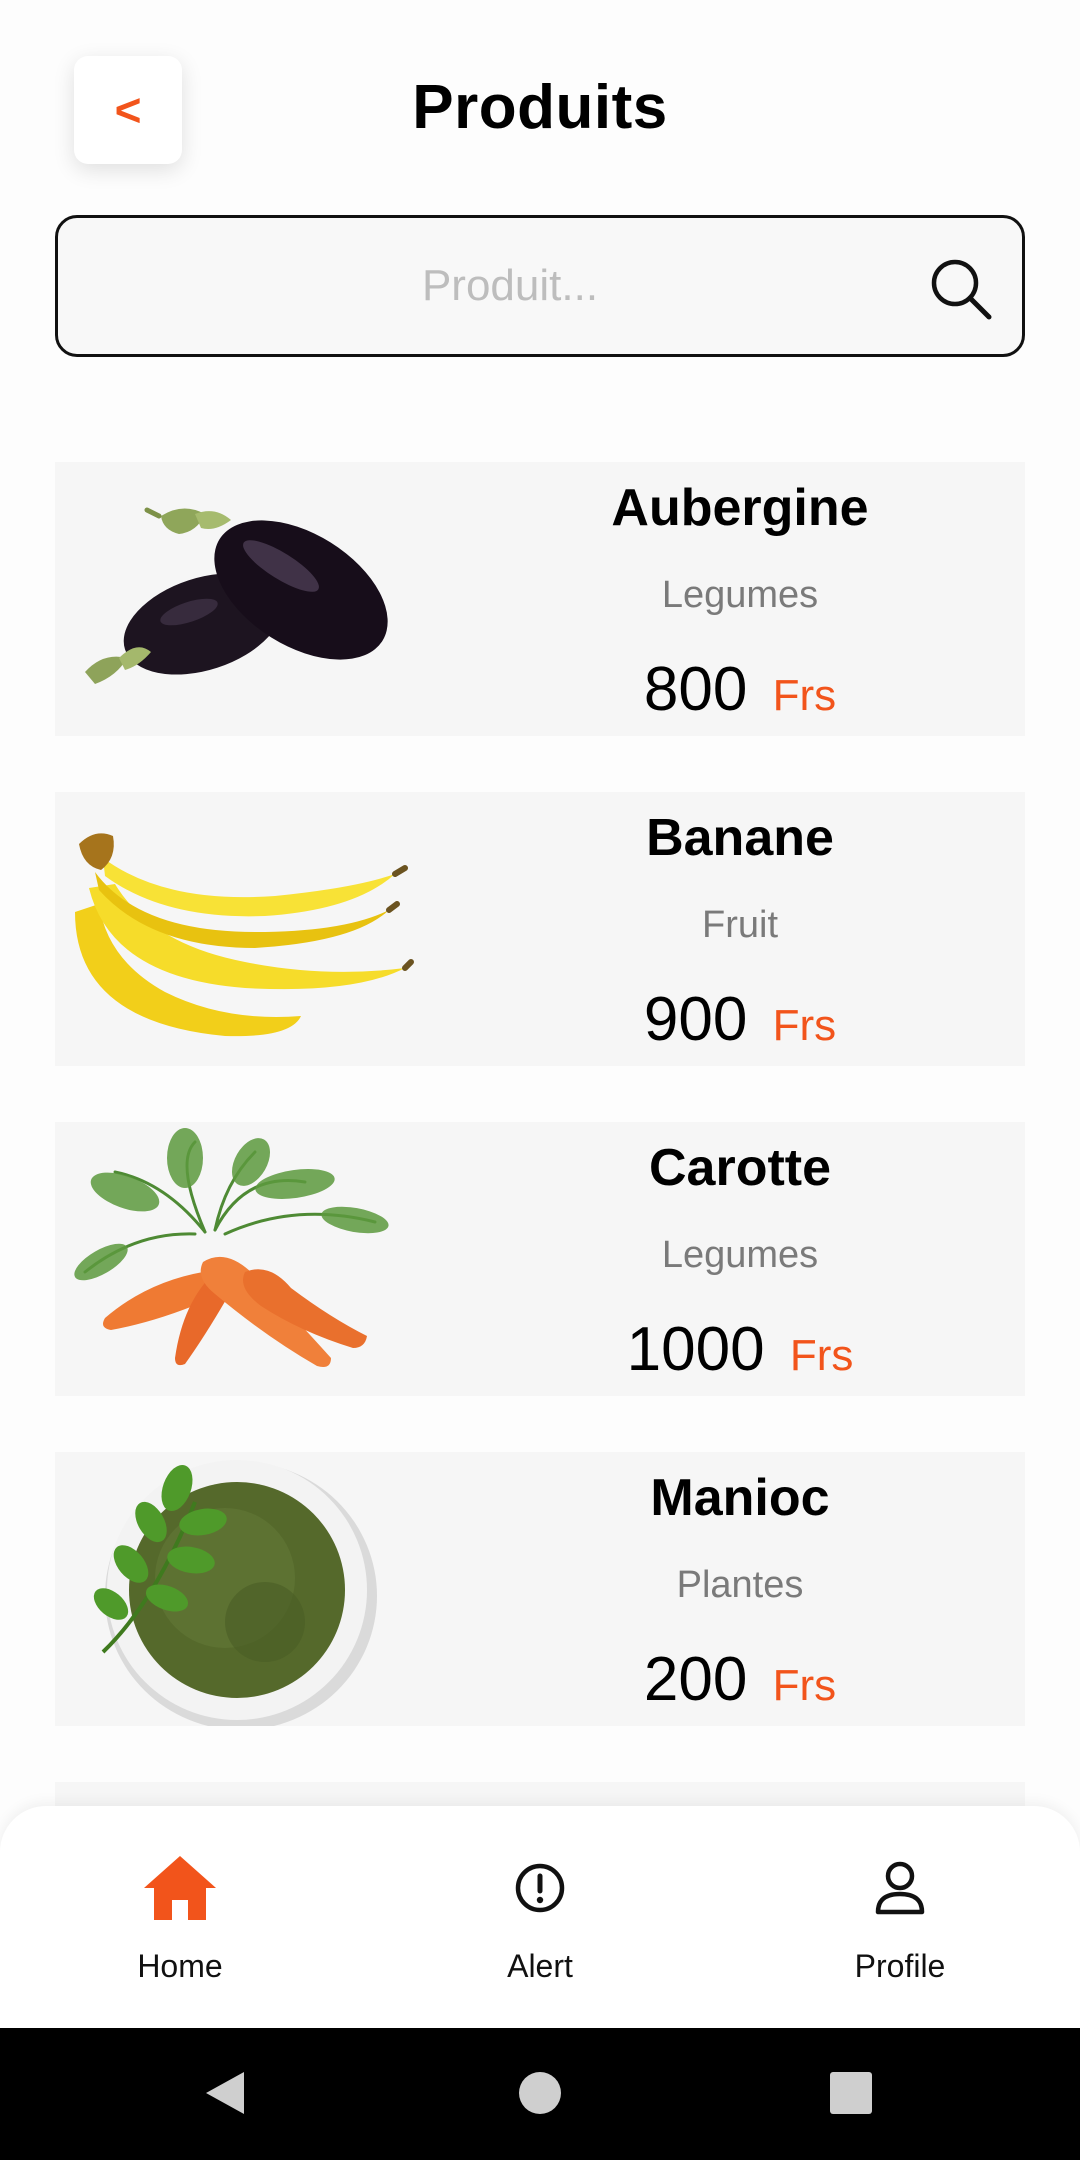 This screenshot has width=1080, height=2160. I want to click on nav-item-home: Home, so click(180, 1917).